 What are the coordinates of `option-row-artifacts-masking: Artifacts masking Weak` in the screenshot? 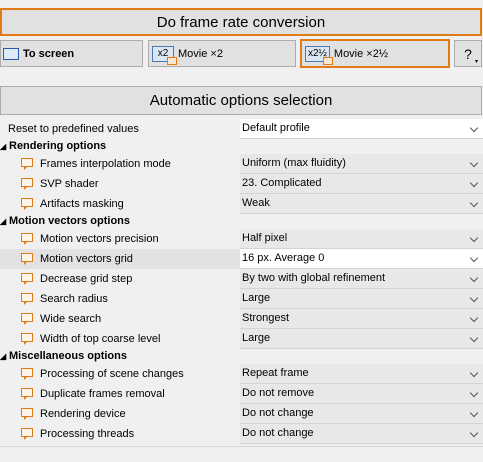 It's located at (241, 204).